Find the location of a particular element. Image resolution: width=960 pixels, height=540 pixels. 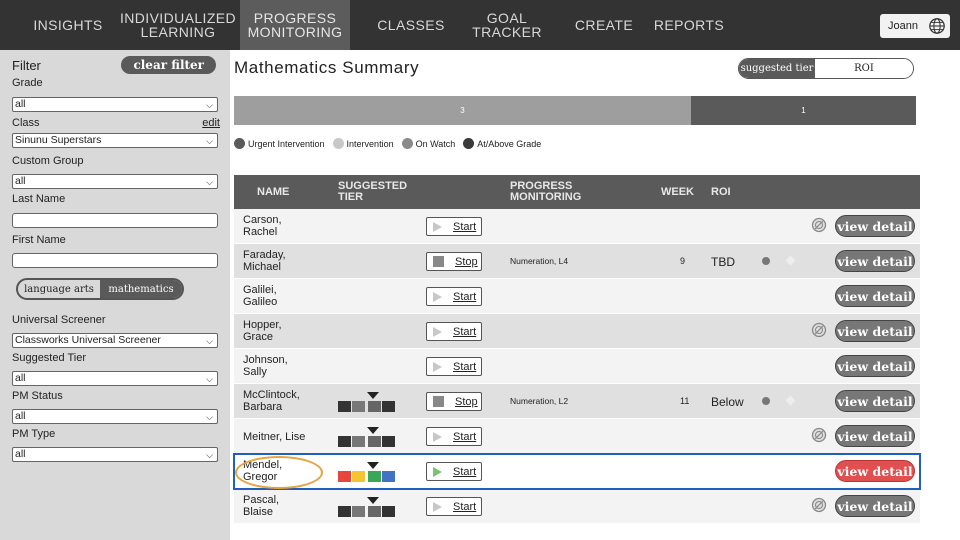

pm-action-label: Stop is located at coordinates (466, 401).